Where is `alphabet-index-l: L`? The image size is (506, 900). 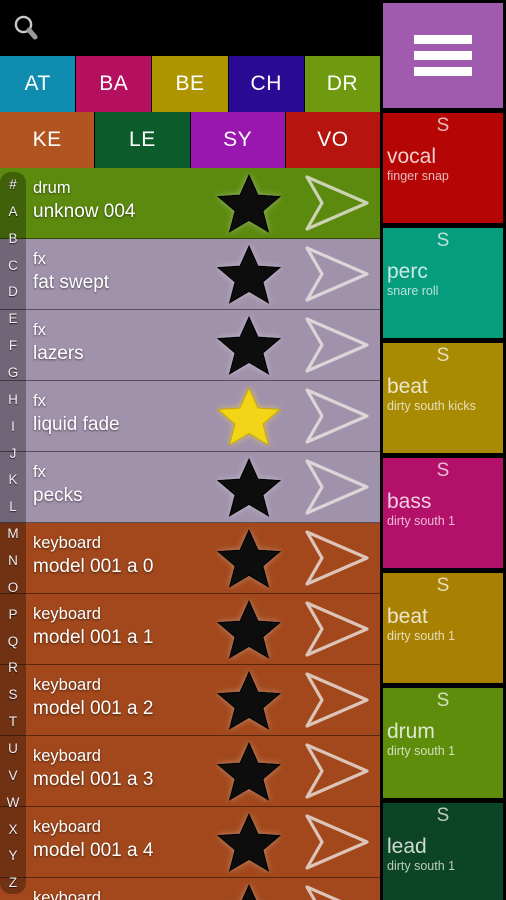
alphabet-index-l: L is located at coordinates (13, 507).